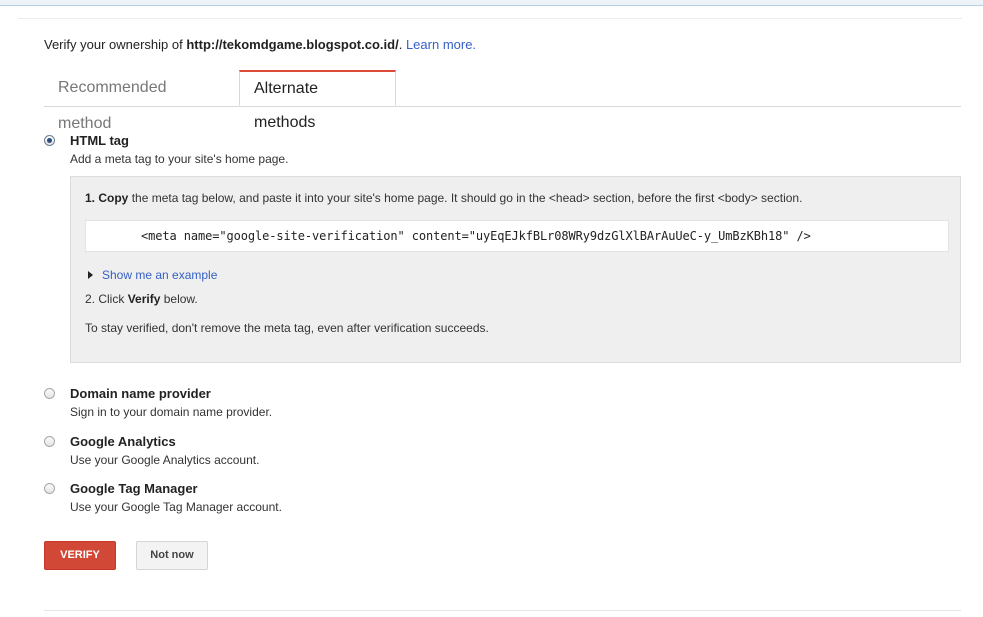 Image resolution: width=983 pixels, height=617 pixels. Describe the element at coordinates (172, 555) in the screenshot. I see `not-now-button: Not now` at that location.